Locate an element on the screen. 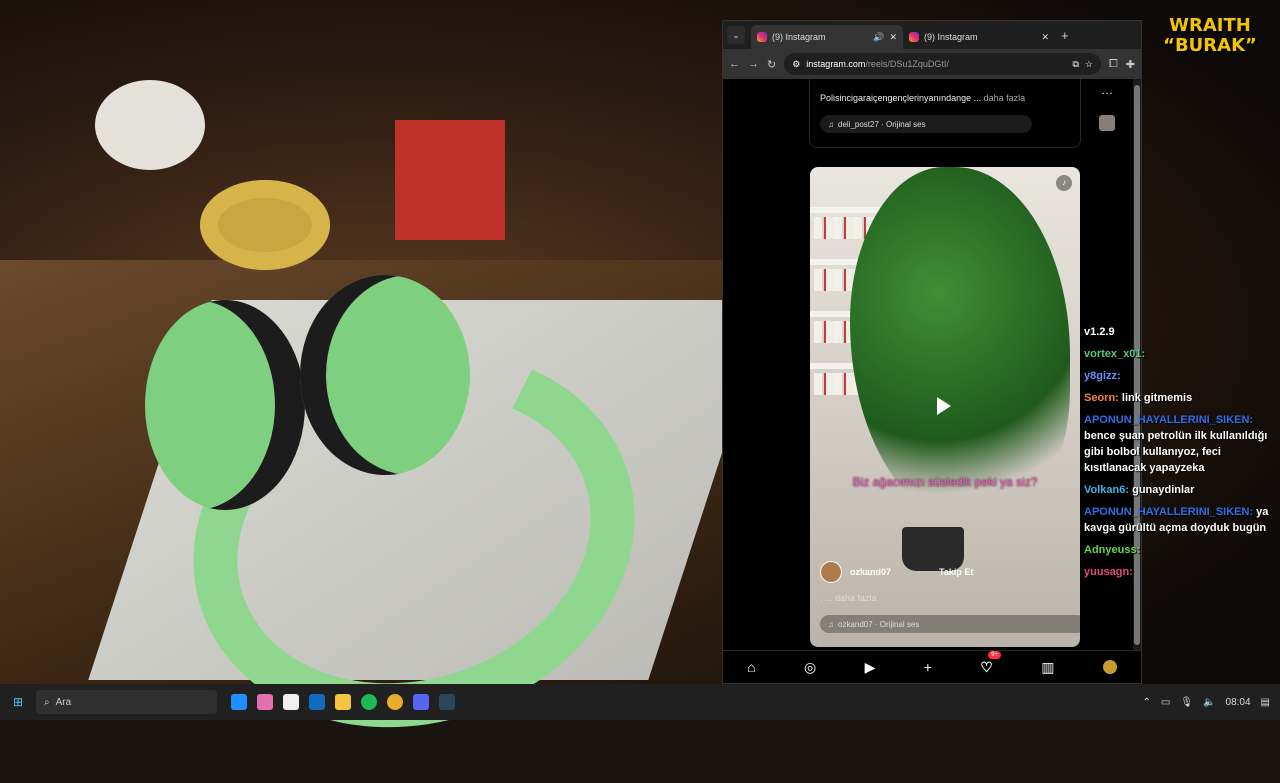  install-app-icon: ⧉ is located at coordinates (1075, 64).